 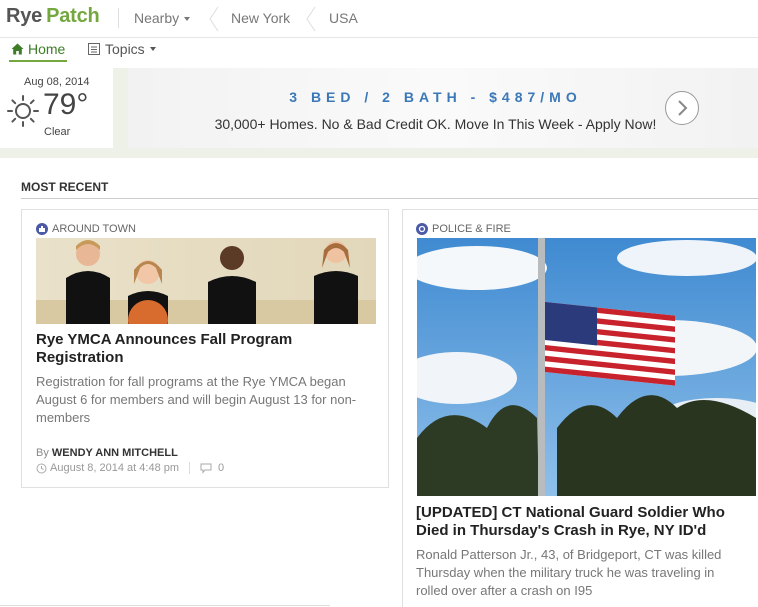 I want to click on sun-icon, so click(x=23, y=111).